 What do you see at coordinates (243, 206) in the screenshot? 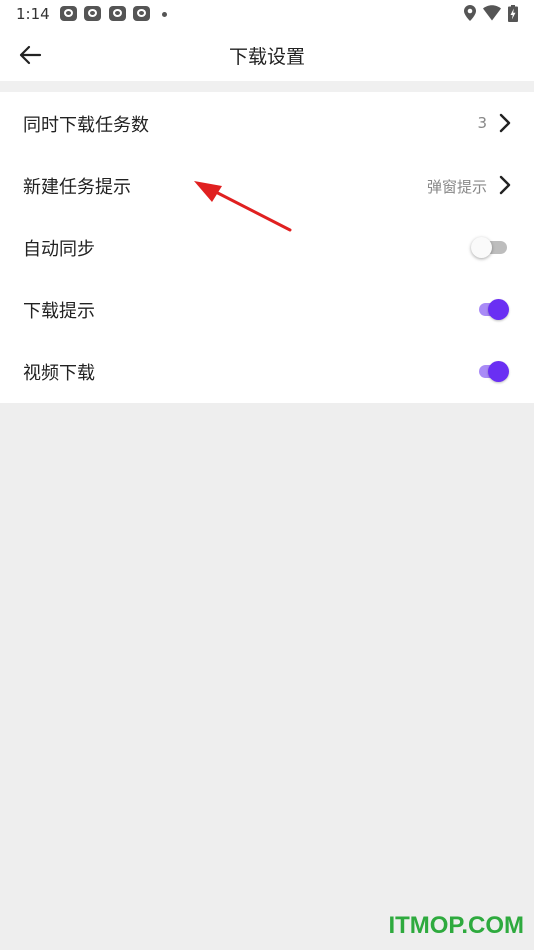
I see `annotation-arrow-icon` at bounding box center [243, 206].